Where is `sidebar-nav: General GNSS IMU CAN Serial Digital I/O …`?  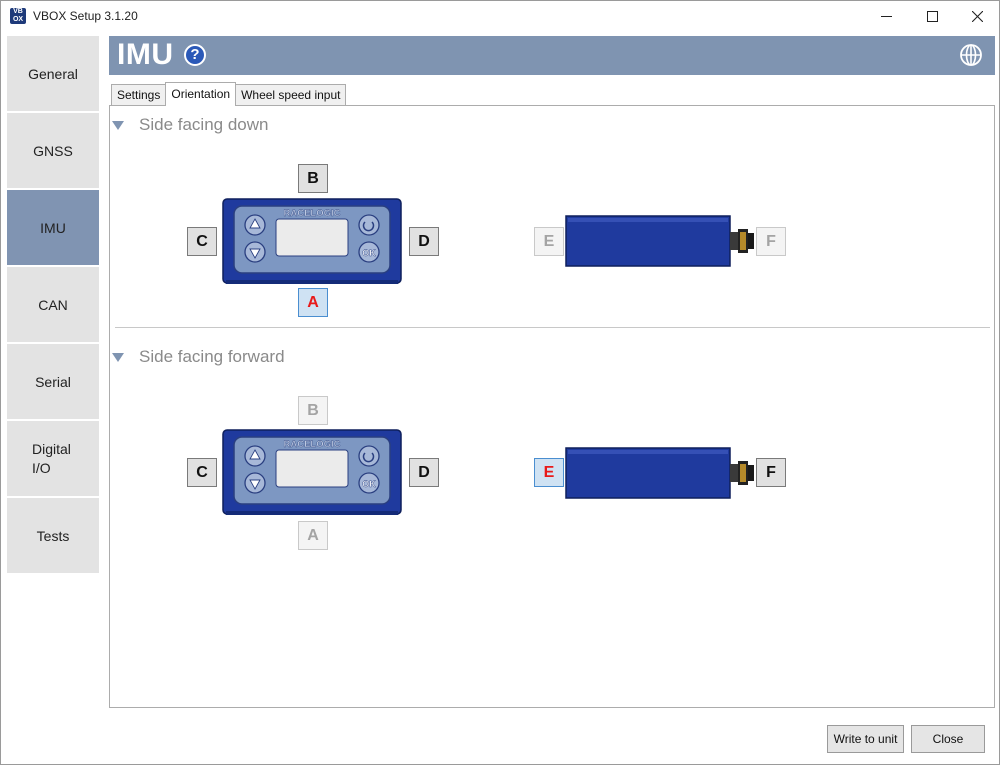 sidebar-nav: General GNSS IMU CAN Serial Digital I/O … is located at coordinates (53, 305).